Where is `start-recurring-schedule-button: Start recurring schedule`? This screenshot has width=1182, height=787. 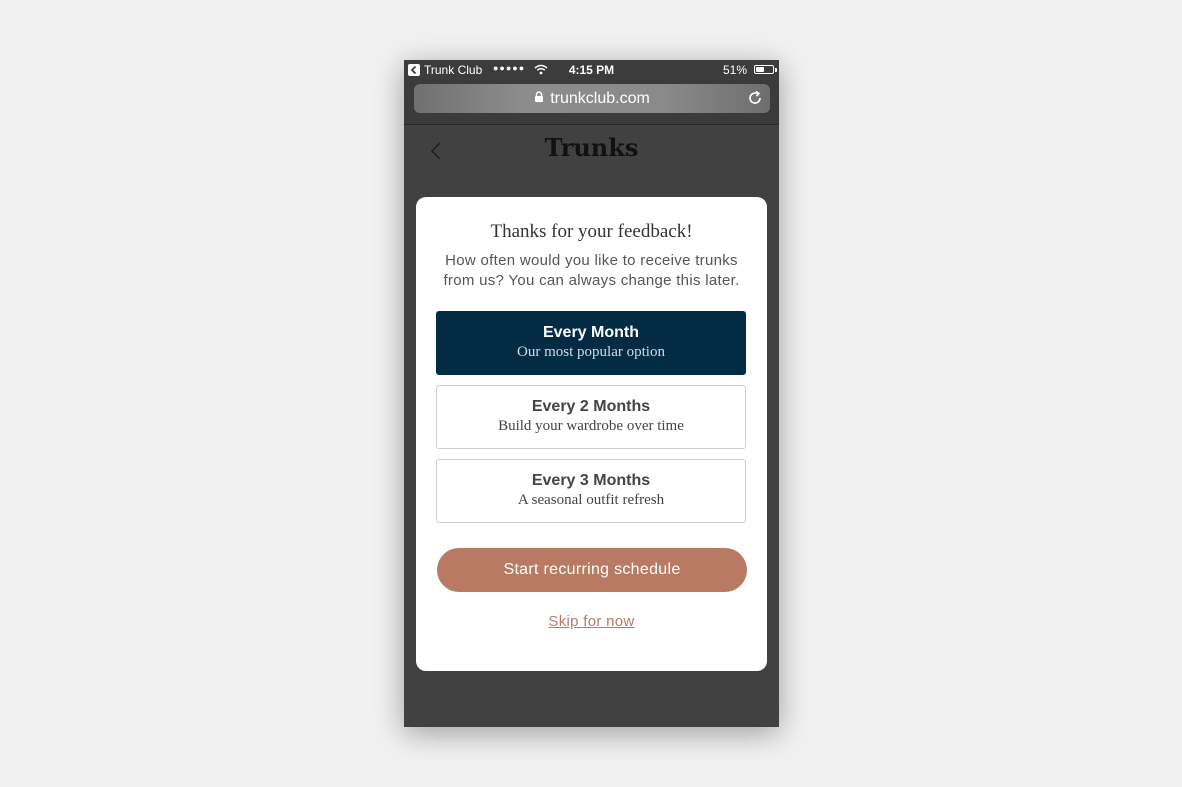 start-recurring-schedule-button: Start recurring schedule is located at coordinates (592, 570).